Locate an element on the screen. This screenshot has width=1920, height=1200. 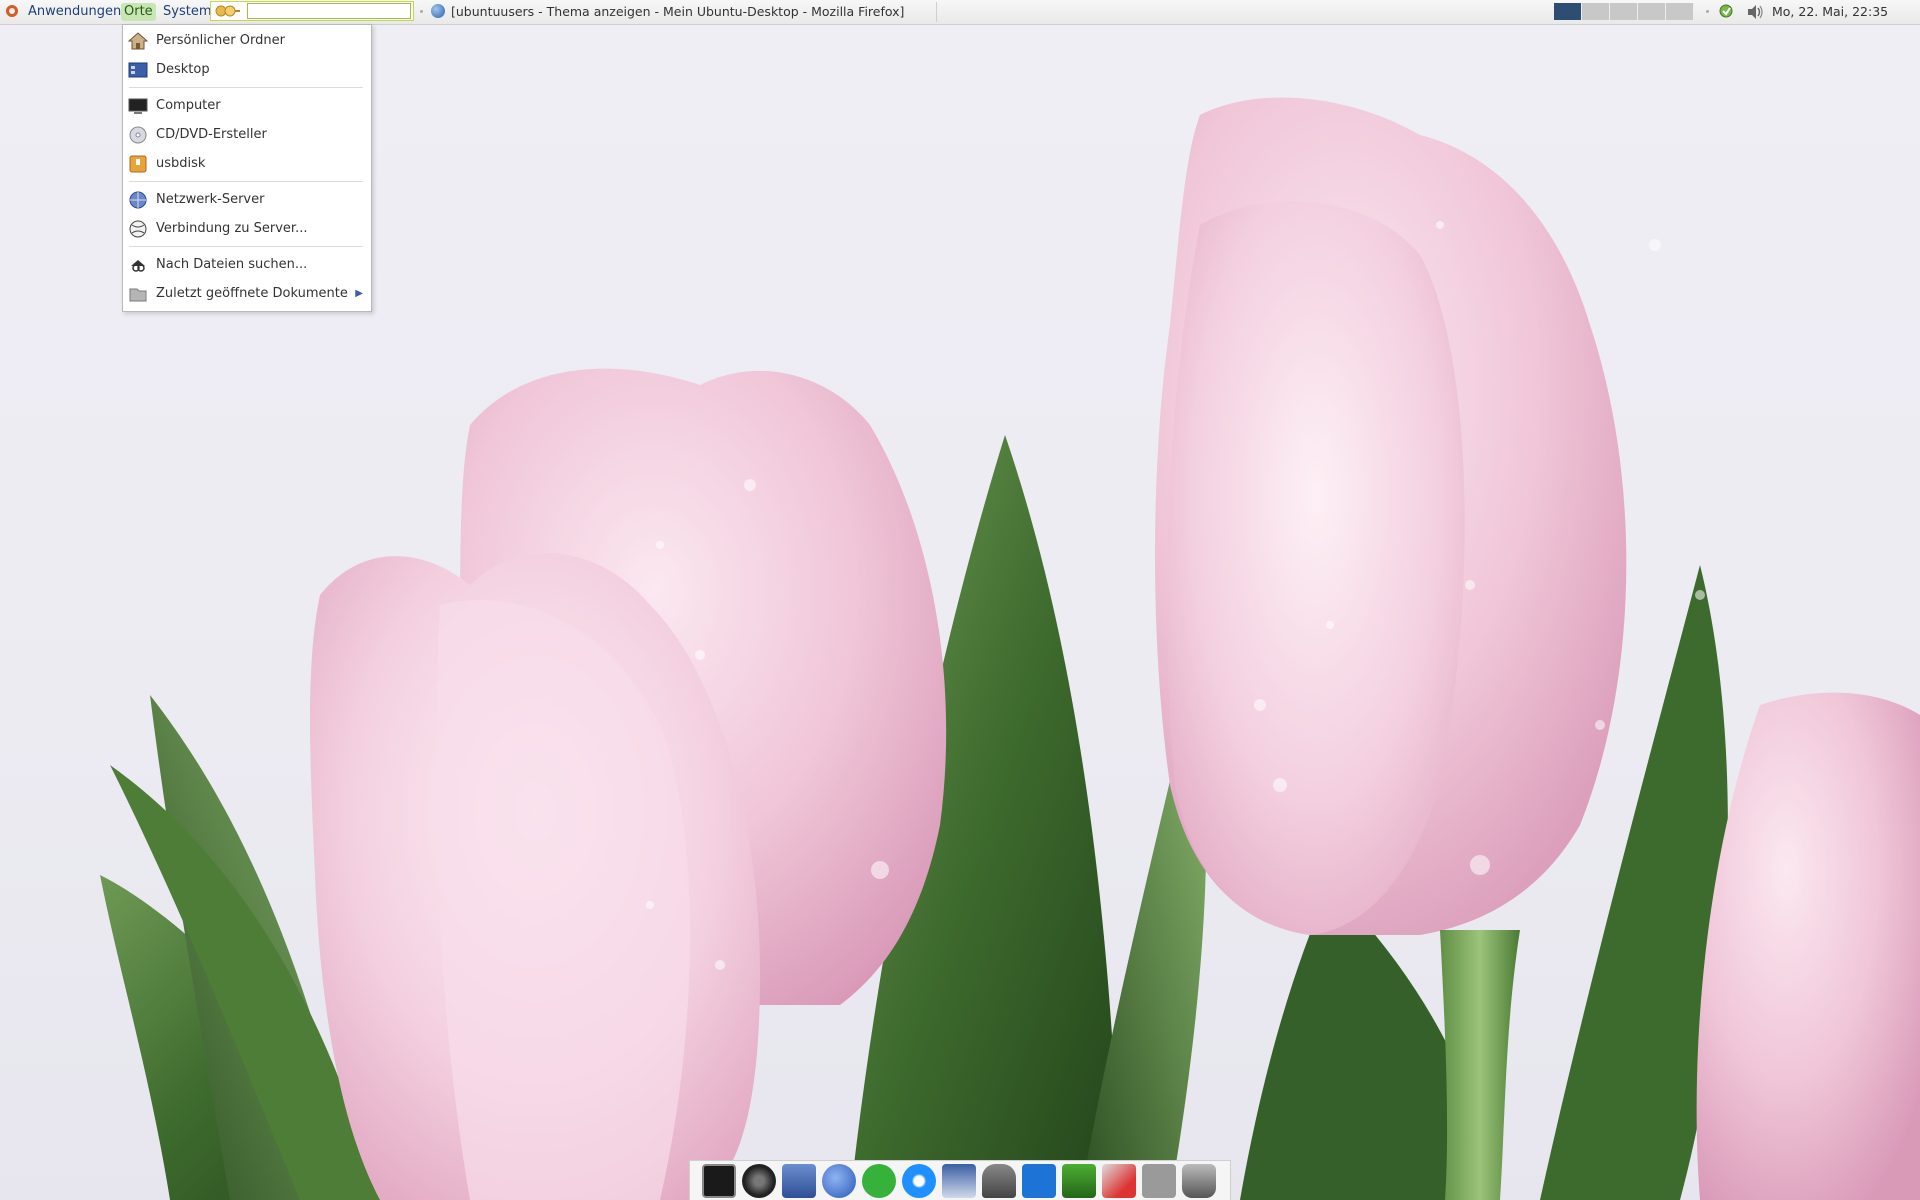
home-folder-icon is located at coordinates (138, 41).